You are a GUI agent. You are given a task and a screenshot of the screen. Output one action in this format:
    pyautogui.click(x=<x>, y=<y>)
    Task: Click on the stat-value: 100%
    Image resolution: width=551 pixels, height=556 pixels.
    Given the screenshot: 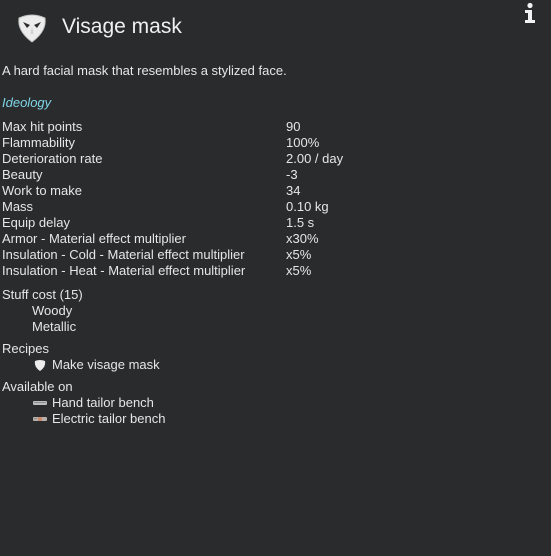 What is the action you would take?
    pyautogui.click(x=303, y=142)
    